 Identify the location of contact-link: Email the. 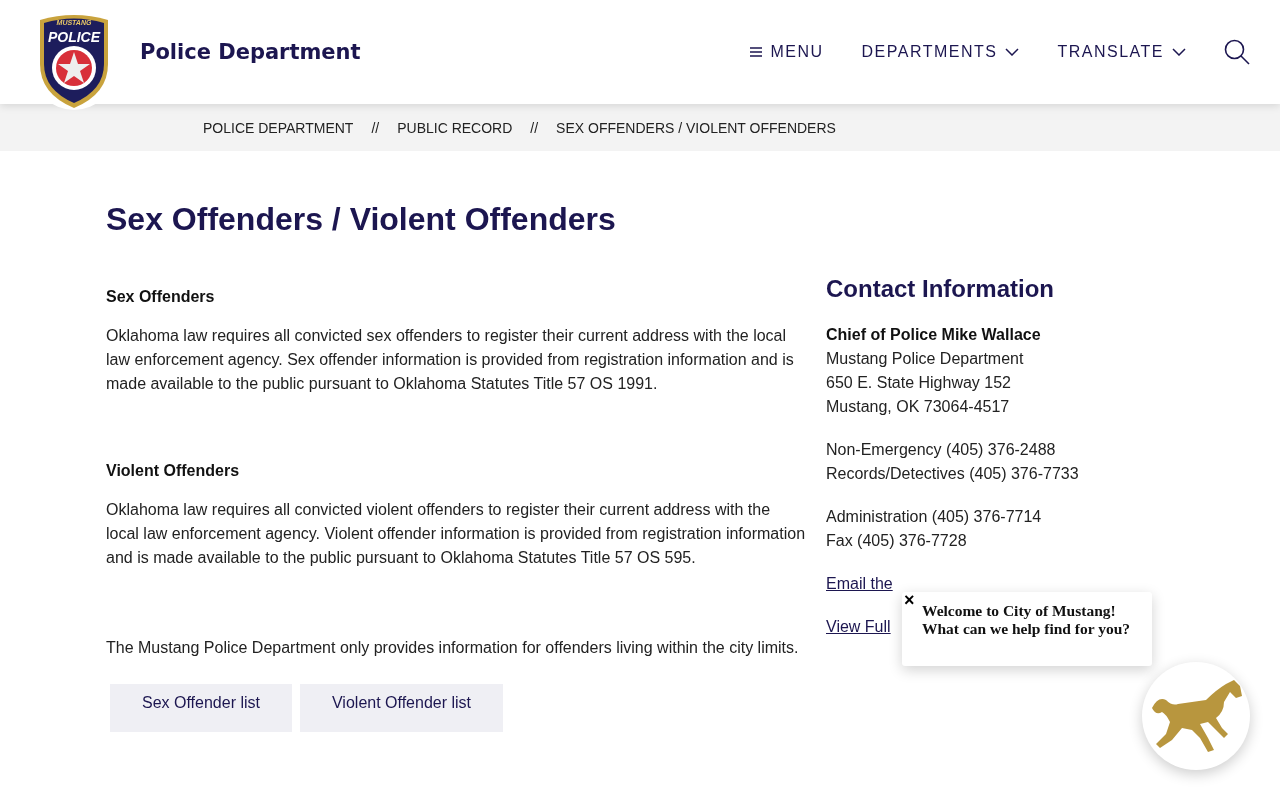
(859, 584).